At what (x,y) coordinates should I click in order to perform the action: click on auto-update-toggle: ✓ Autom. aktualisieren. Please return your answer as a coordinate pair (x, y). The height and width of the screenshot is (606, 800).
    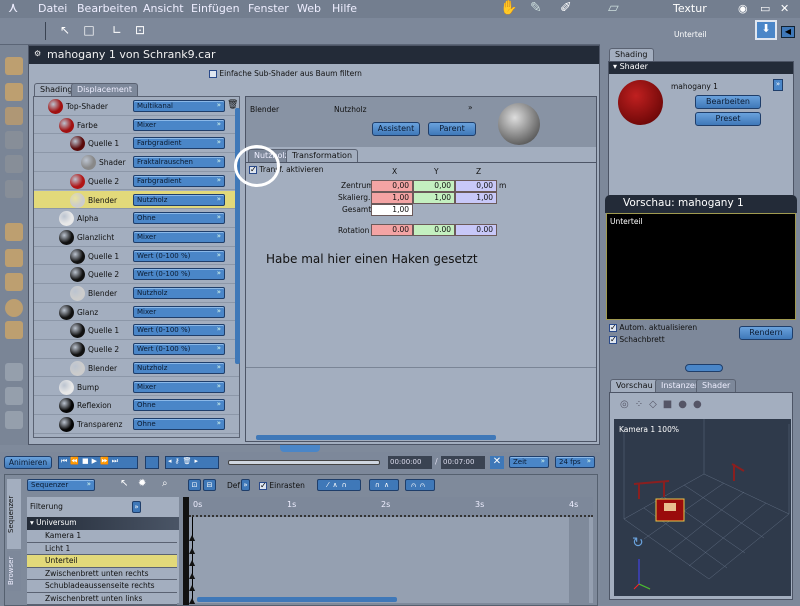
    Looking at the image, I should click on (653, 327).